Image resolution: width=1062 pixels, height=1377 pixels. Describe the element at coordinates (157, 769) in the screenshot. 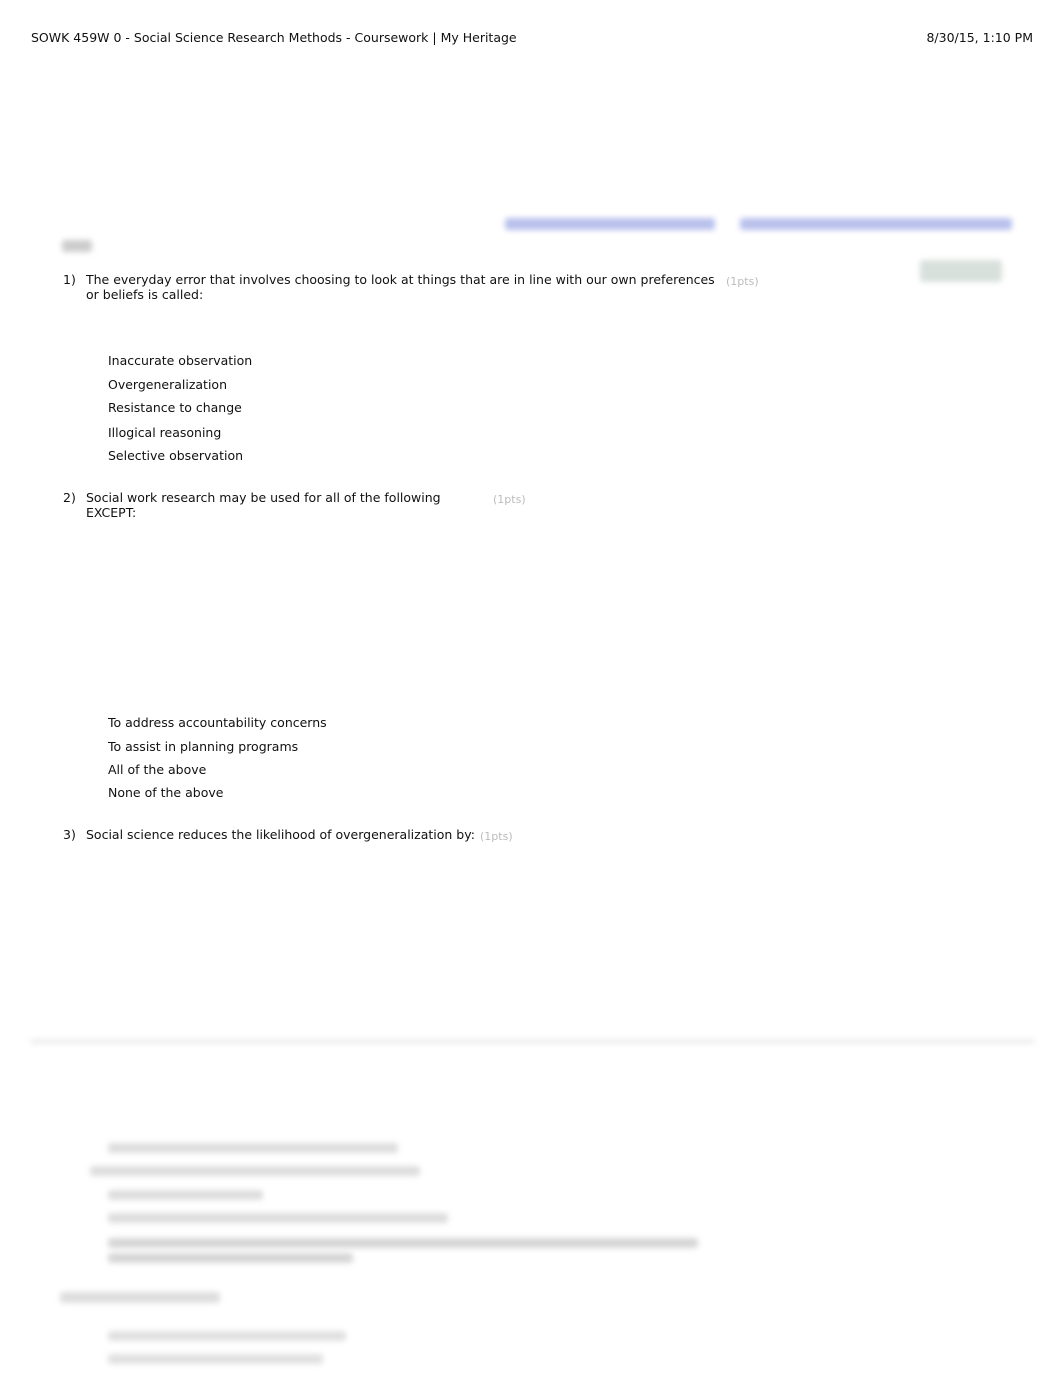

I see `option: All of the above` at that location.